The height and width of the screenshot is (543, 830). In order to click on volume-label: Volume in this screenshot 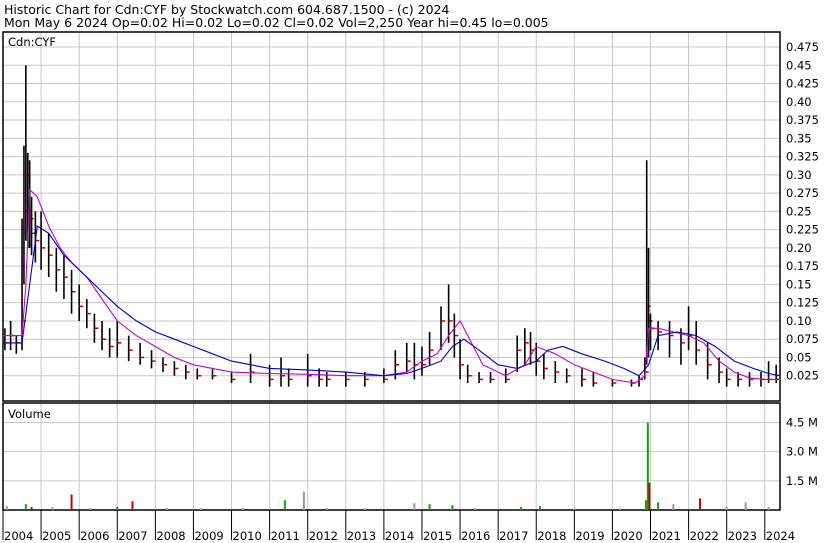, I will do `click(29, 414)`.